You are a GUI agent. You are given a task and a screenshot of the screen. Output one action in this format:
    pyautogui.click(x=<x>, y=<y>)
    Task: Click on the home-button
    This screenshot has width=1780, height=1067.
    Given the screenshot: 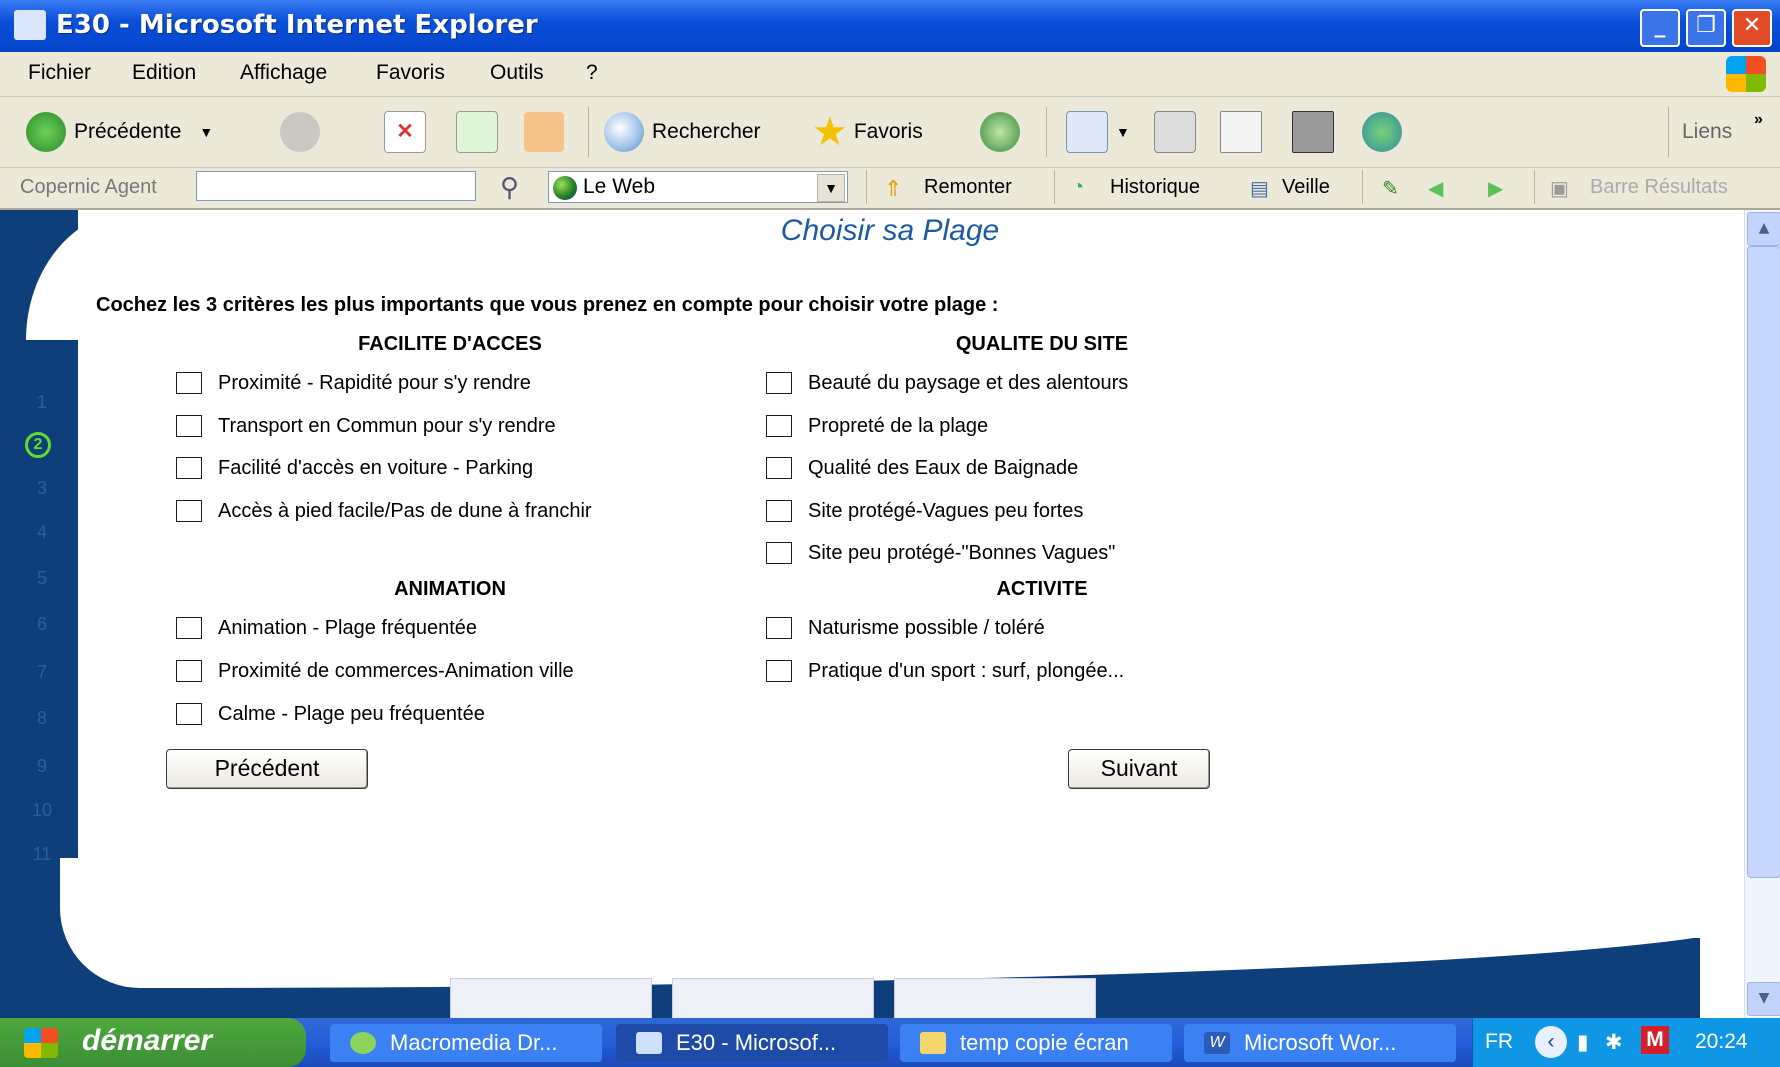 What is the action you would take?
    pyautogui.click(x=548, y=132)
    